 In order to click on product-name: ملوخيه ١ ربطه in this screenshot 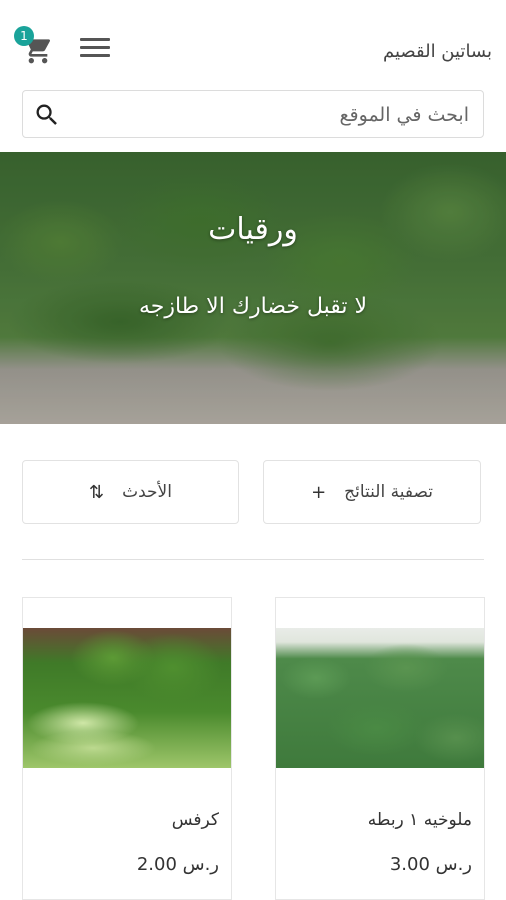, I will do `click(420, 820)`.